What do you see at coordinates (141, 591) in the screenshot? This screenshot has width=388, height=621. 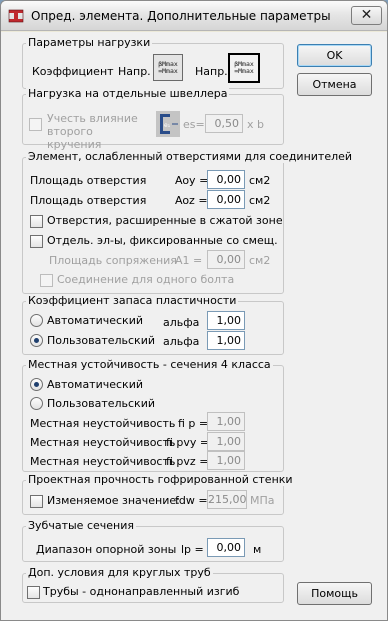 I see `pipes-bending-label: Трубы - однонаправленный изгиб` at bounding box center [141, 591].